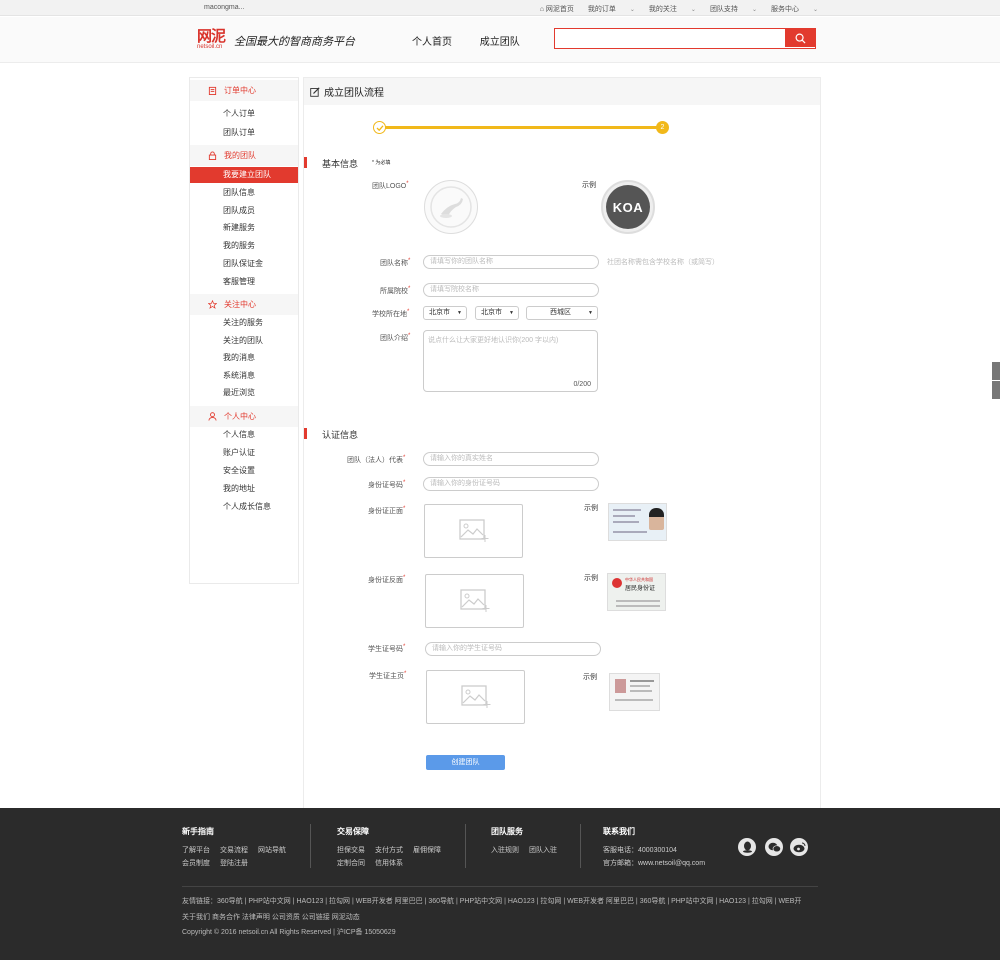 The width and height of the screenshot is (1000, 960). What do you see at coordinates (244, 114) in the screenshot?
I see `sidebar-item-personal-orders: 个人订单` at bounding box center [244, 114].